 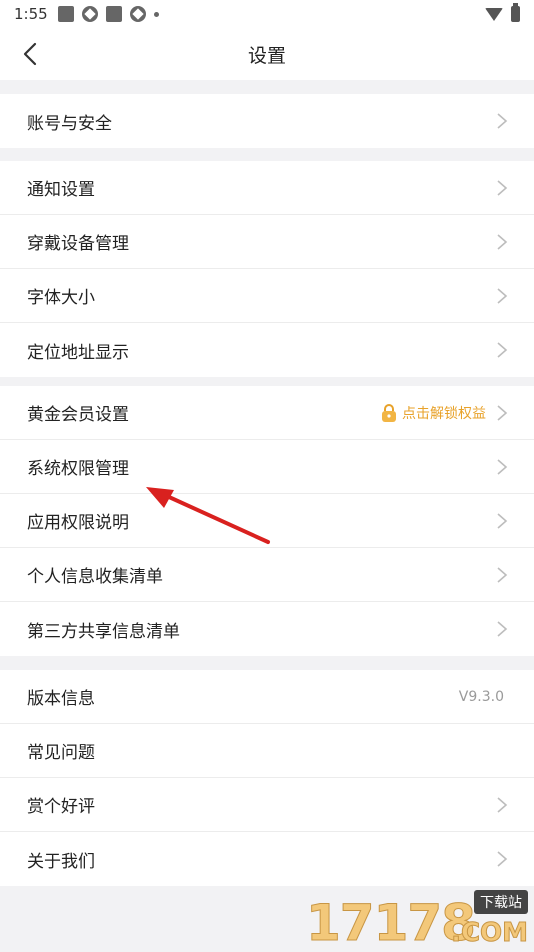 I want to click on settings-item-label: 穿戴设备管理, so click(x=261, y=241).